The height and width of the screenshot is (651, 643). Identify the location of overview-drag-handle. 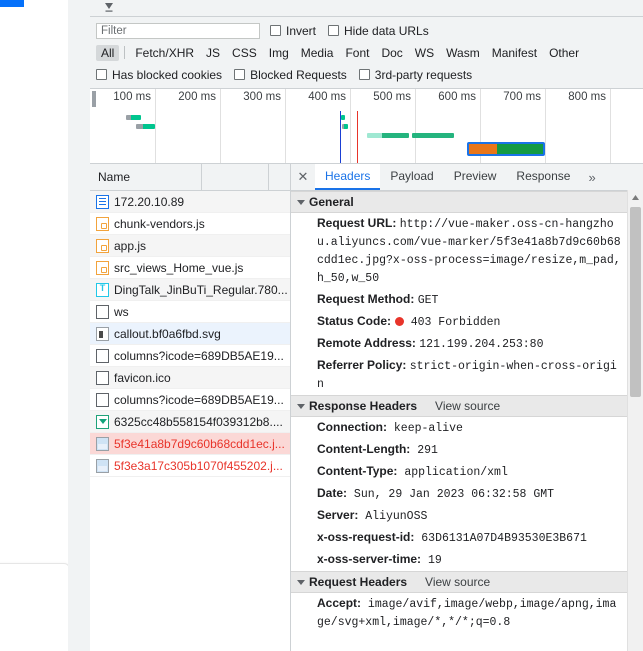
(94, 99).